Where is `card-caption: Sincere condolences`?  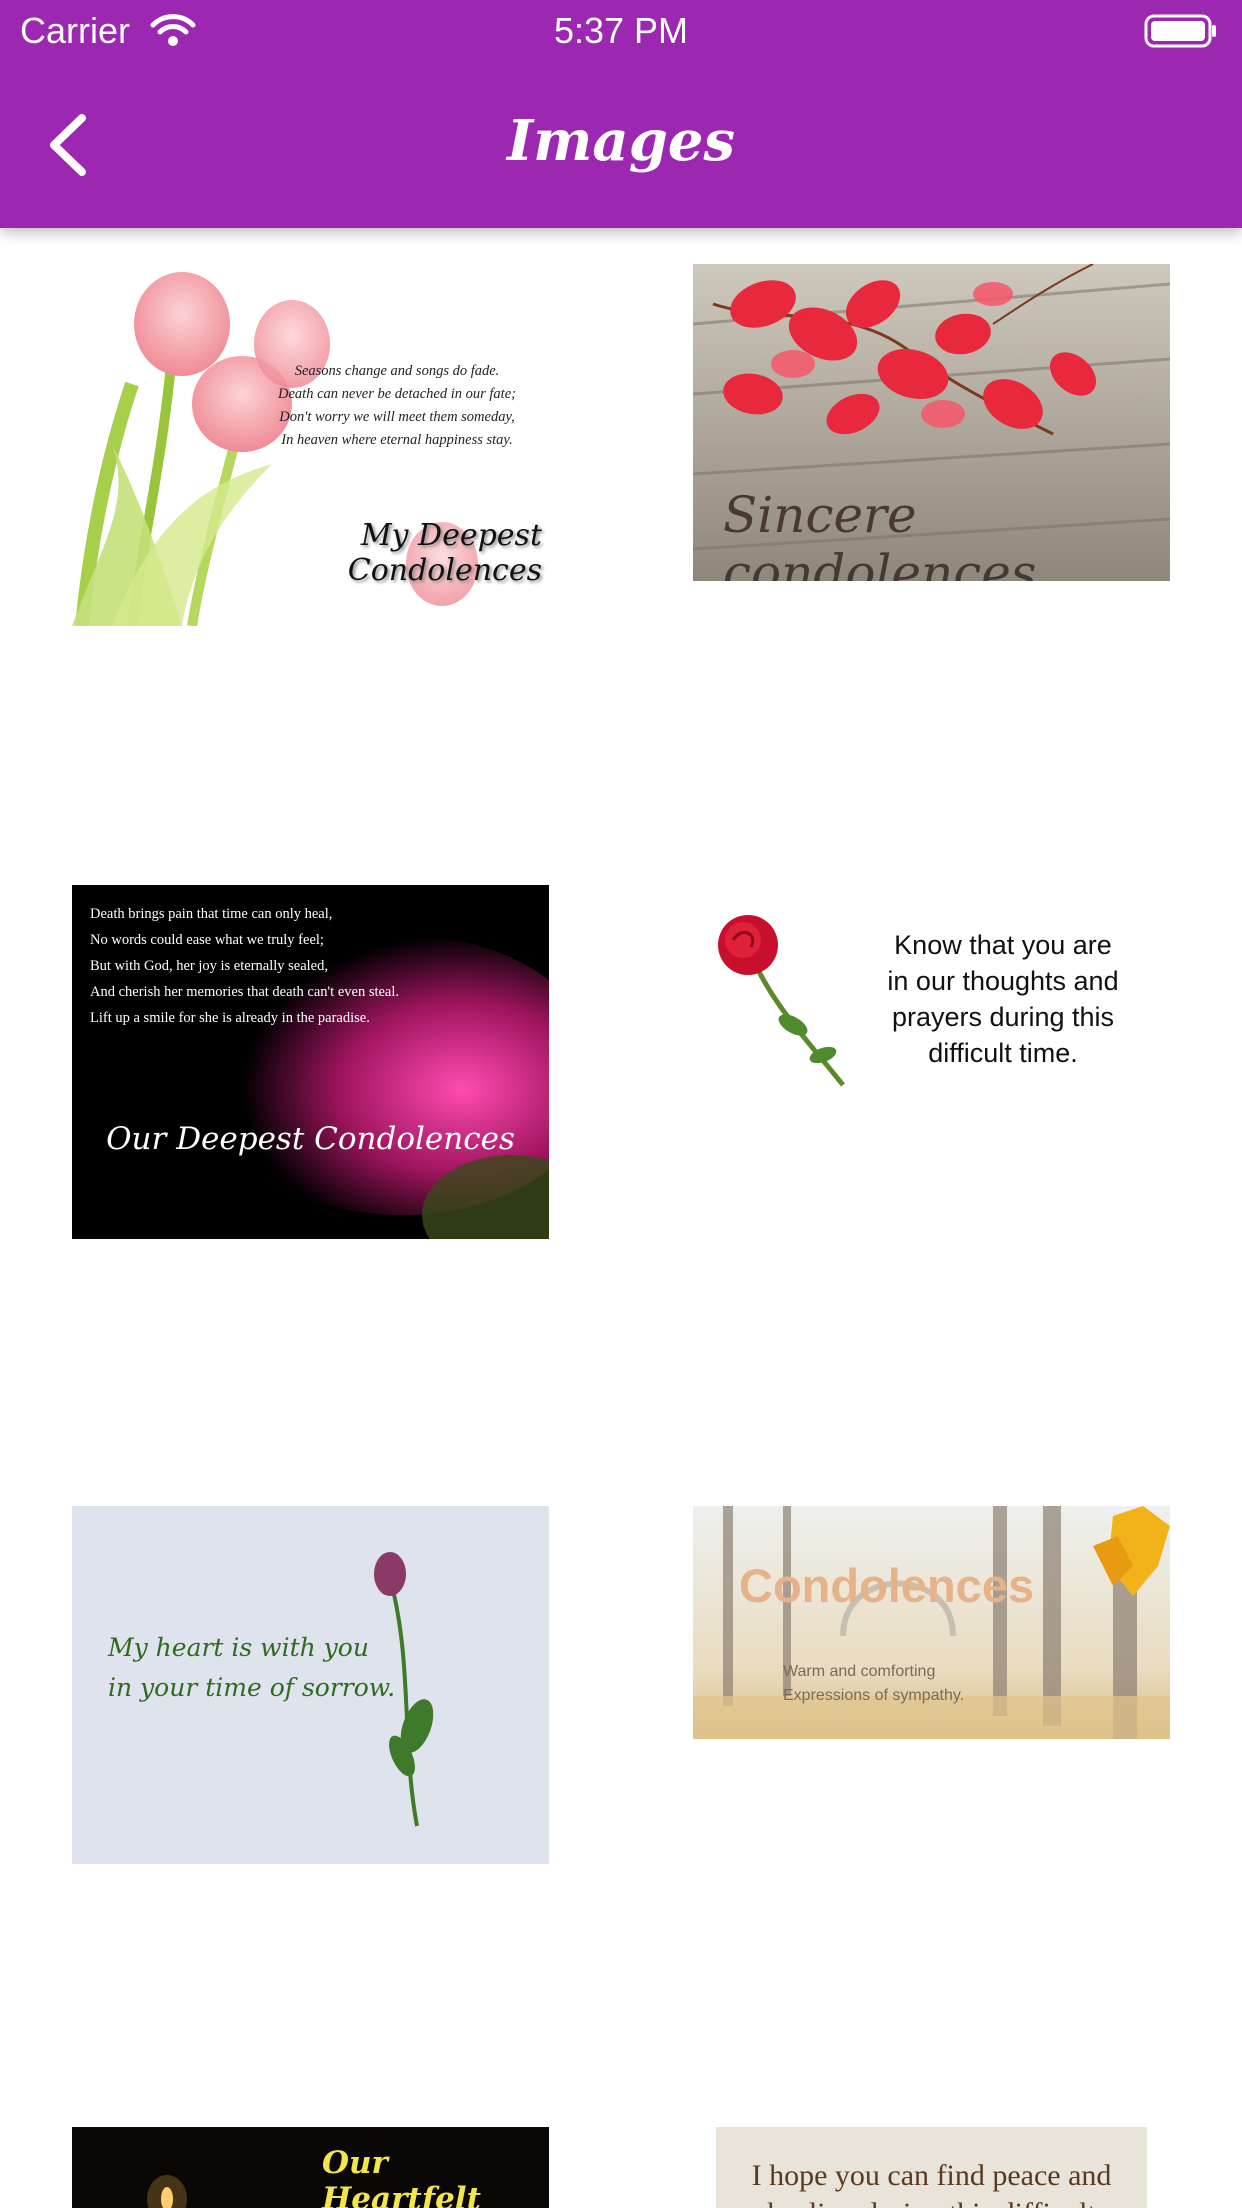
card-caption: Sincere condolences is located at coordinates (880, 533).